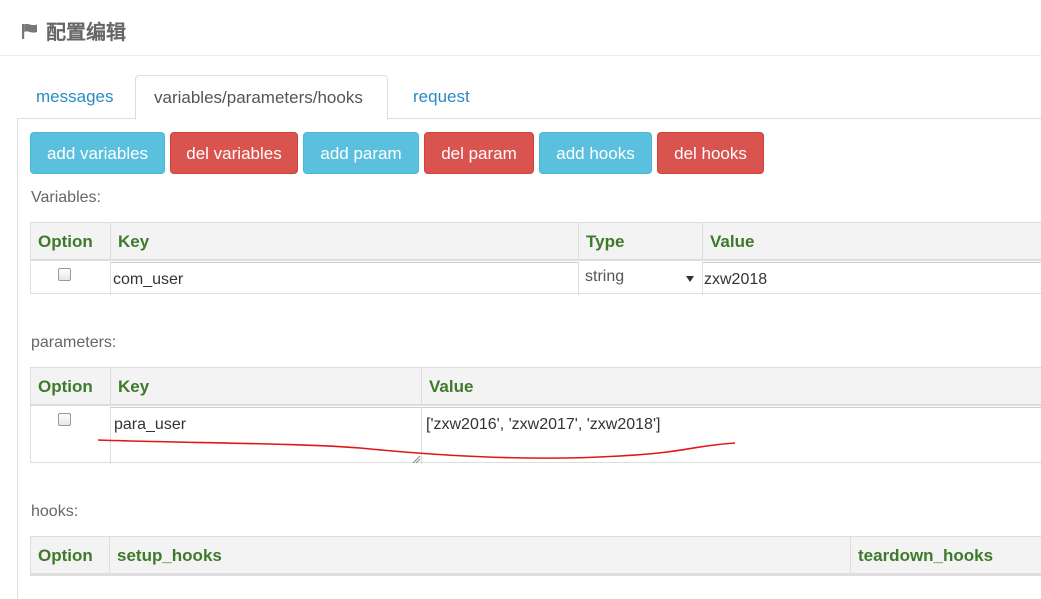  What do you see at coordinates (605, 276) in the screenshot?
I see `variables-type-value: string` at bounding box center [605, 276].